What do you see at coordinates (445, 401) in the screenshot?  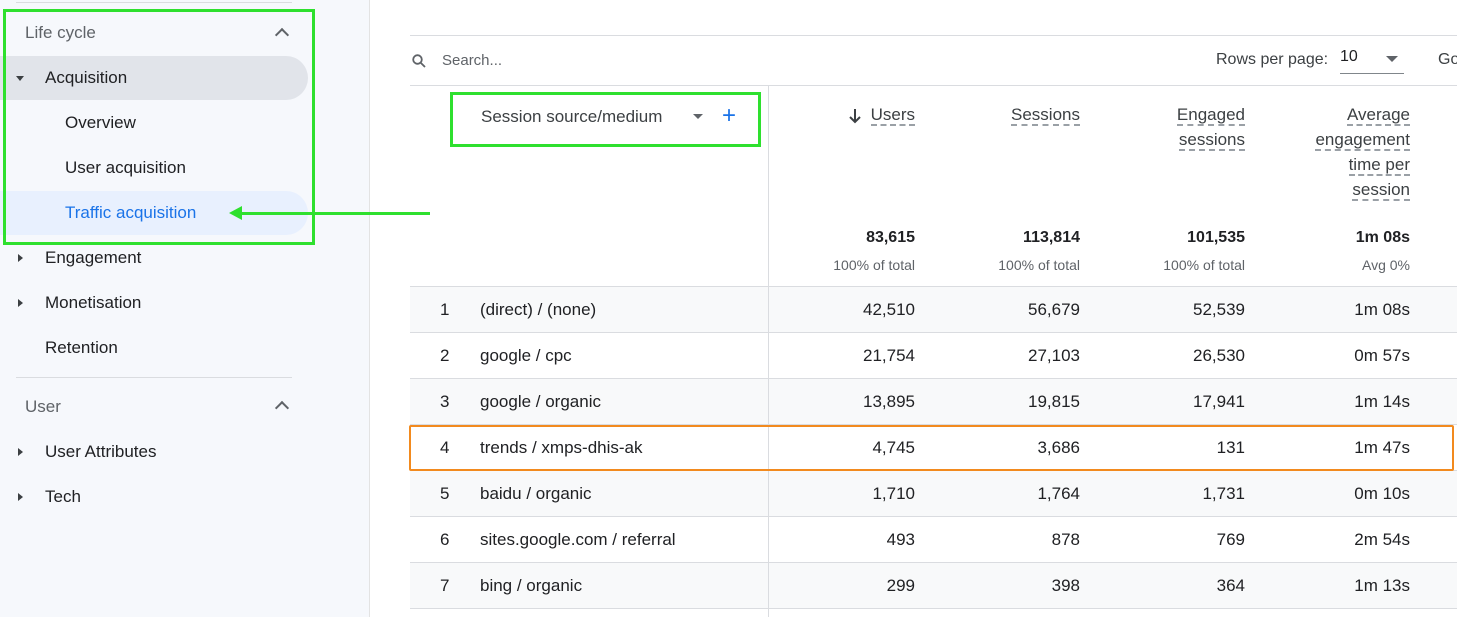 I see `row-index: 3` at bounding box center [445, 401].